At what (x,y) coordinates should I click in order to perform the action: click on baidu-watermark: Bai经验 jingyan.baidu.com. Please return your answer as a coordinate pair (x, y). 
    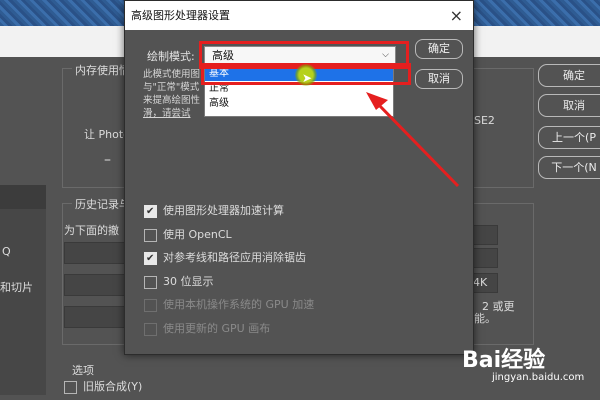
    Looking at the image, I should click on (527, 369).